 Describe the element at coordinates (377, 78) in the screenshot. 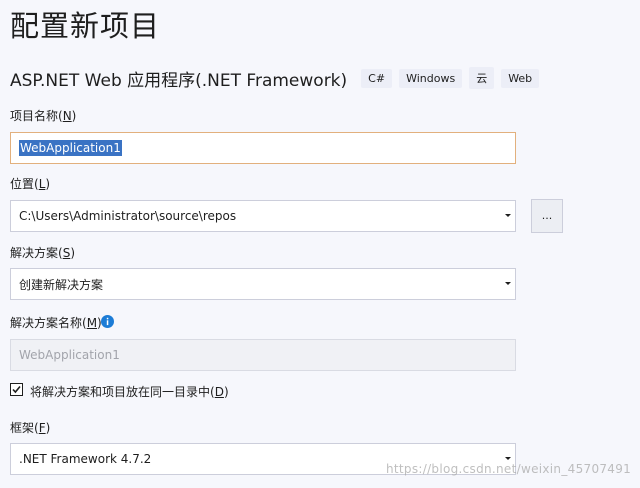

I see `tag-language: C#` at that location.